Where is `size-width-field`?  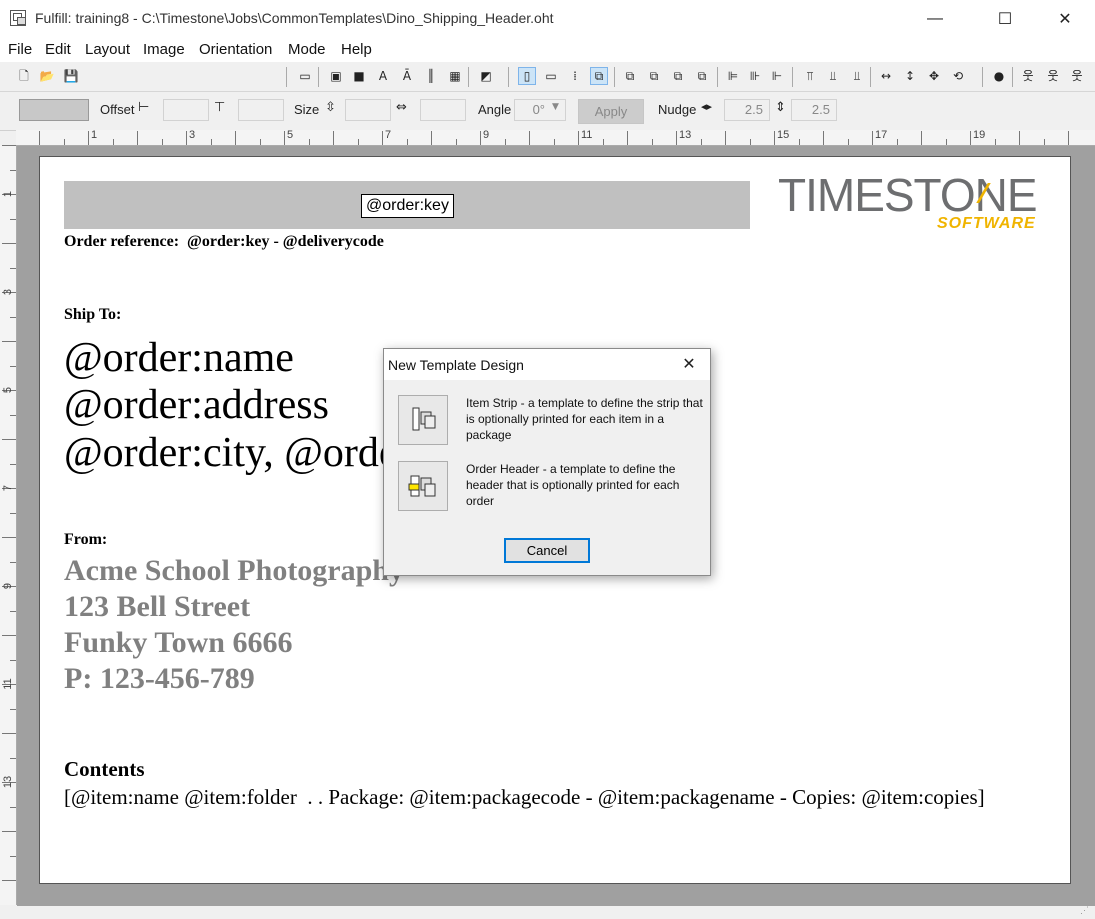 size-width-field is located at coordinates (443, 110).